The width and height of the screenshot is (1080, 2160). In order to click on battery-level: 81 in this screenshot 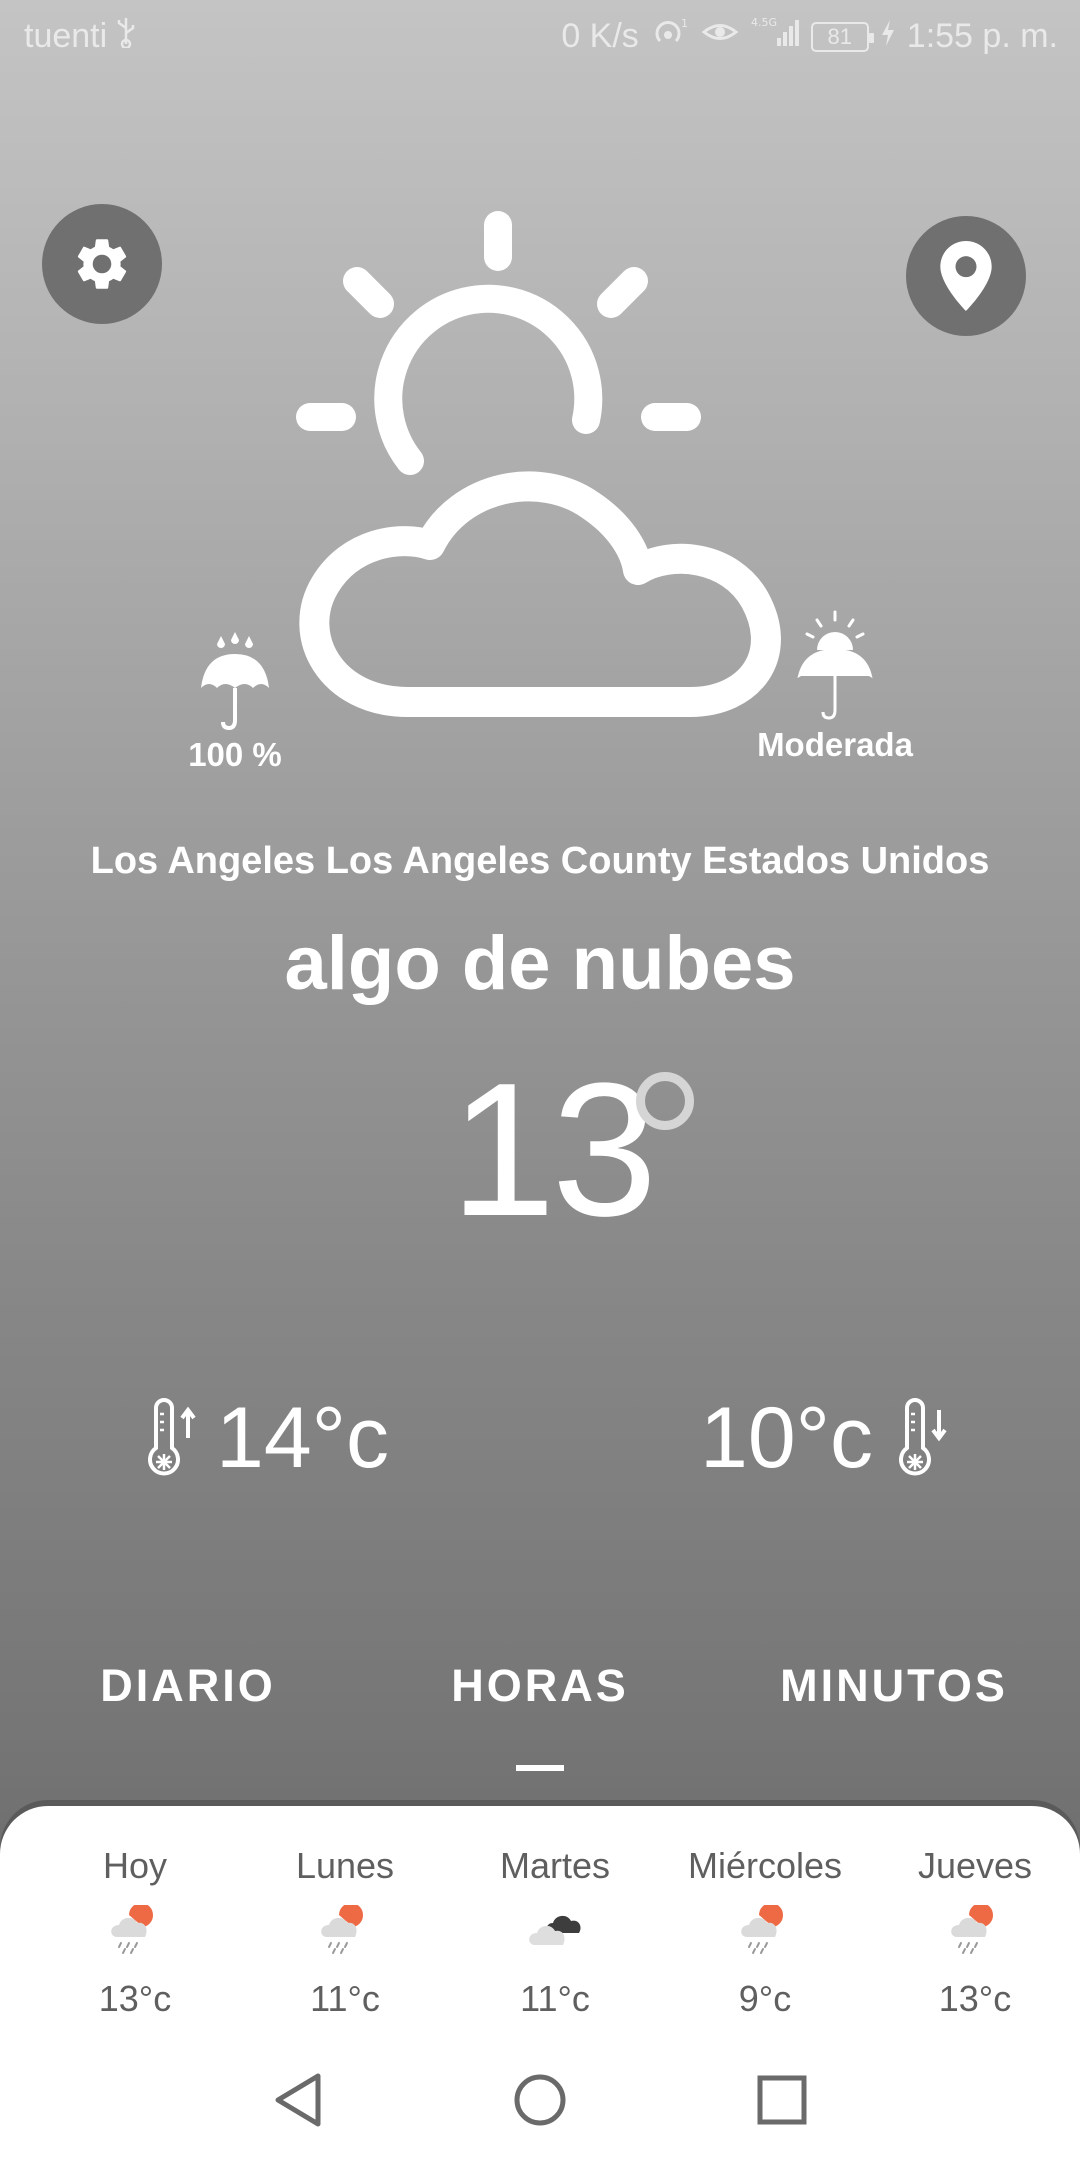, I will do `click(840, 36)`.